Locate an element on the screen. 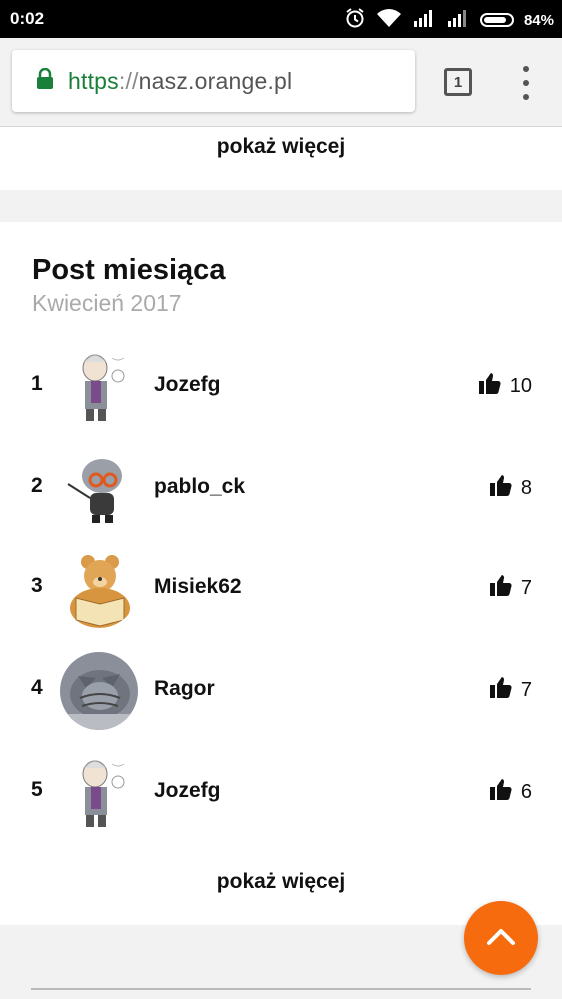 This screenshot has height=999, width=562. previous-section-card: pokaż więcej is located at coordinates (281, 158).